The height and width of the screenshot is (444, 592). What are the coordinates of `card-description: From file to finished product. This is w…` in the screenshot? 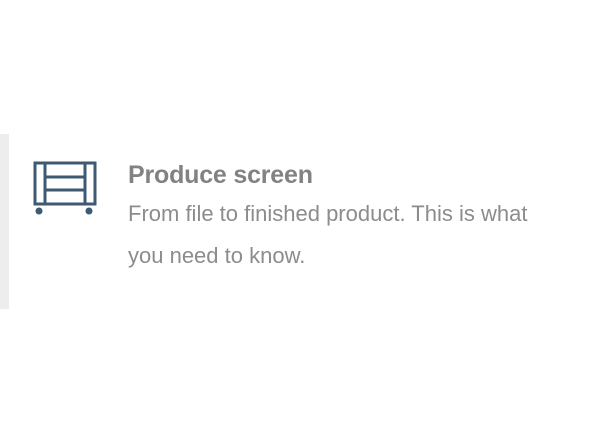 It's located at (328, 234).